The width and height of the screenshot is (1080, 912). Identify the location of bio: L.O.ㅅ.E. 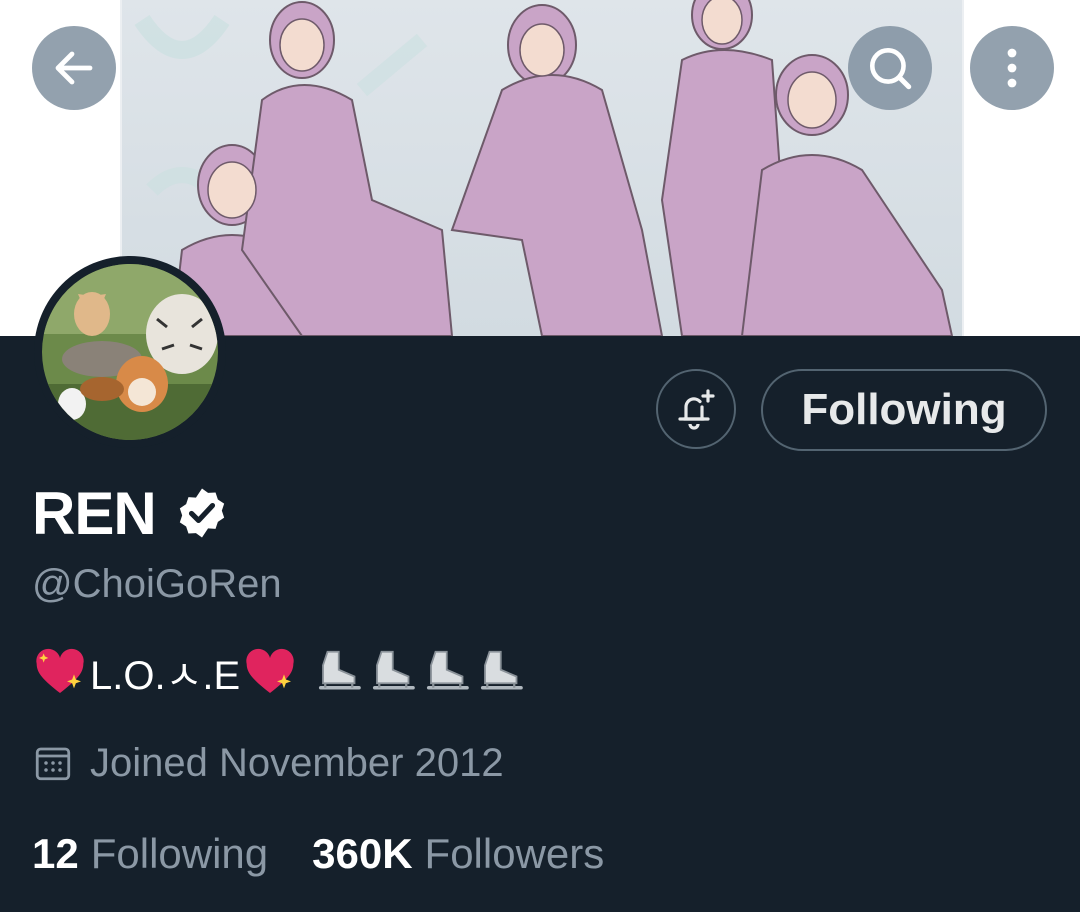
(281, 672).